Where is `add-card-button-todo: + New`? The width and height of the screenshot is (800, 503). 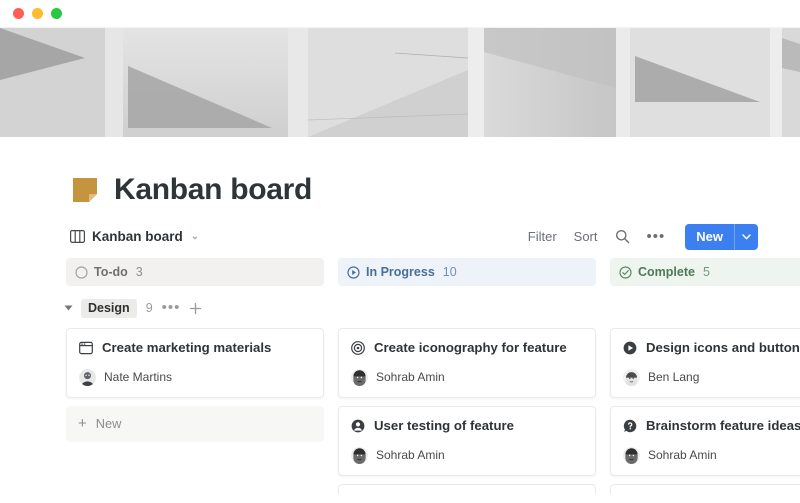 add-card-button-todo: + New is located at coordinates (195, 423).